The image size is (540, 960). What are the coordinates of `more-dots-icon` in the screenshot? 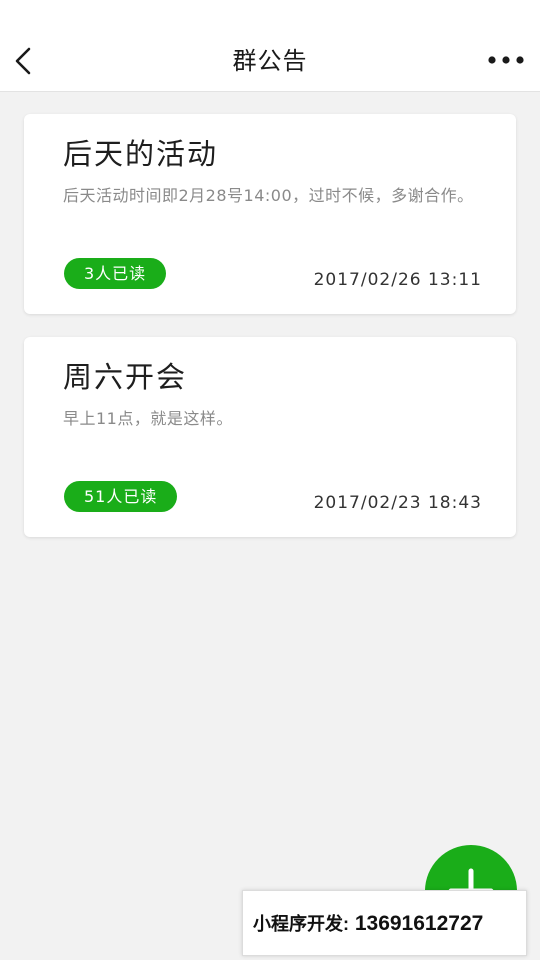 It's located at (506, 60).